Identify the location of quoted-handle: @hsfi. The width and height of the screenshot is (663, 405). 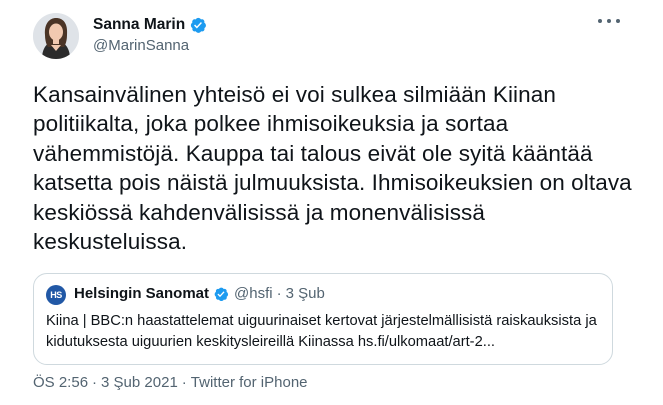
(253, 293).